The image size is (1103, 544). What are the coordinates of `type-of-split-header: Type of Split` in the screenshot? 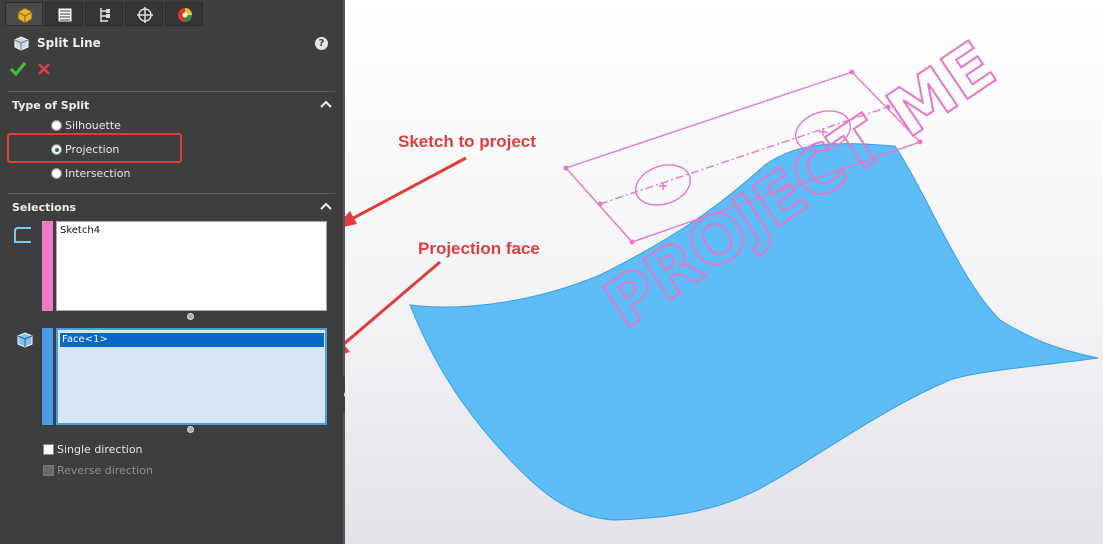 It's located at (51, 105).